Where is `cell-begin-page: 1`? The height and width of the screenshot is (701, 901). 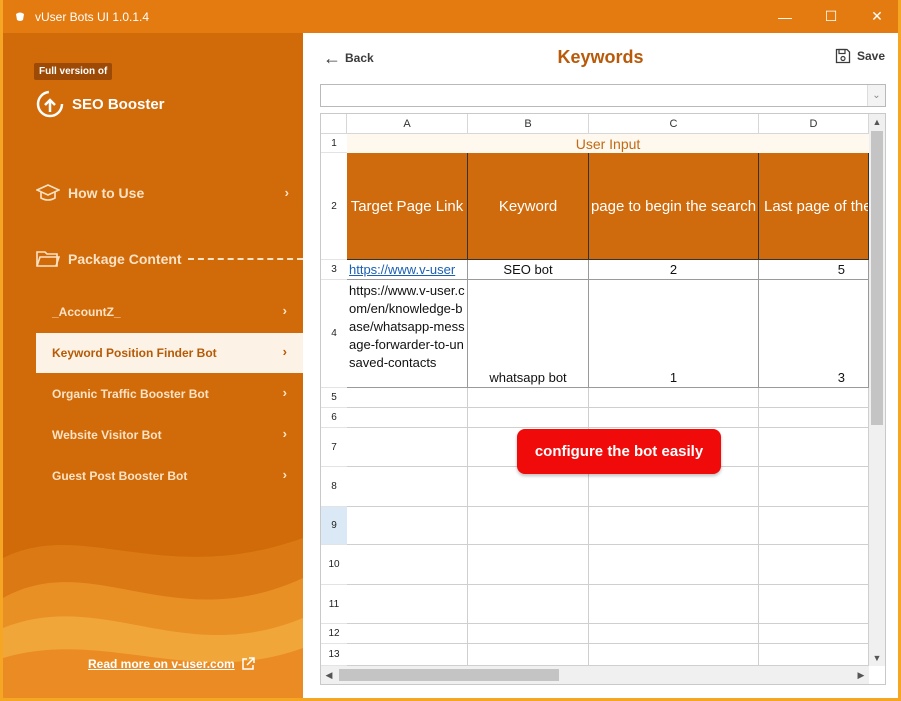 cell-begin-page: 1 is located at coordinates (674, 334).